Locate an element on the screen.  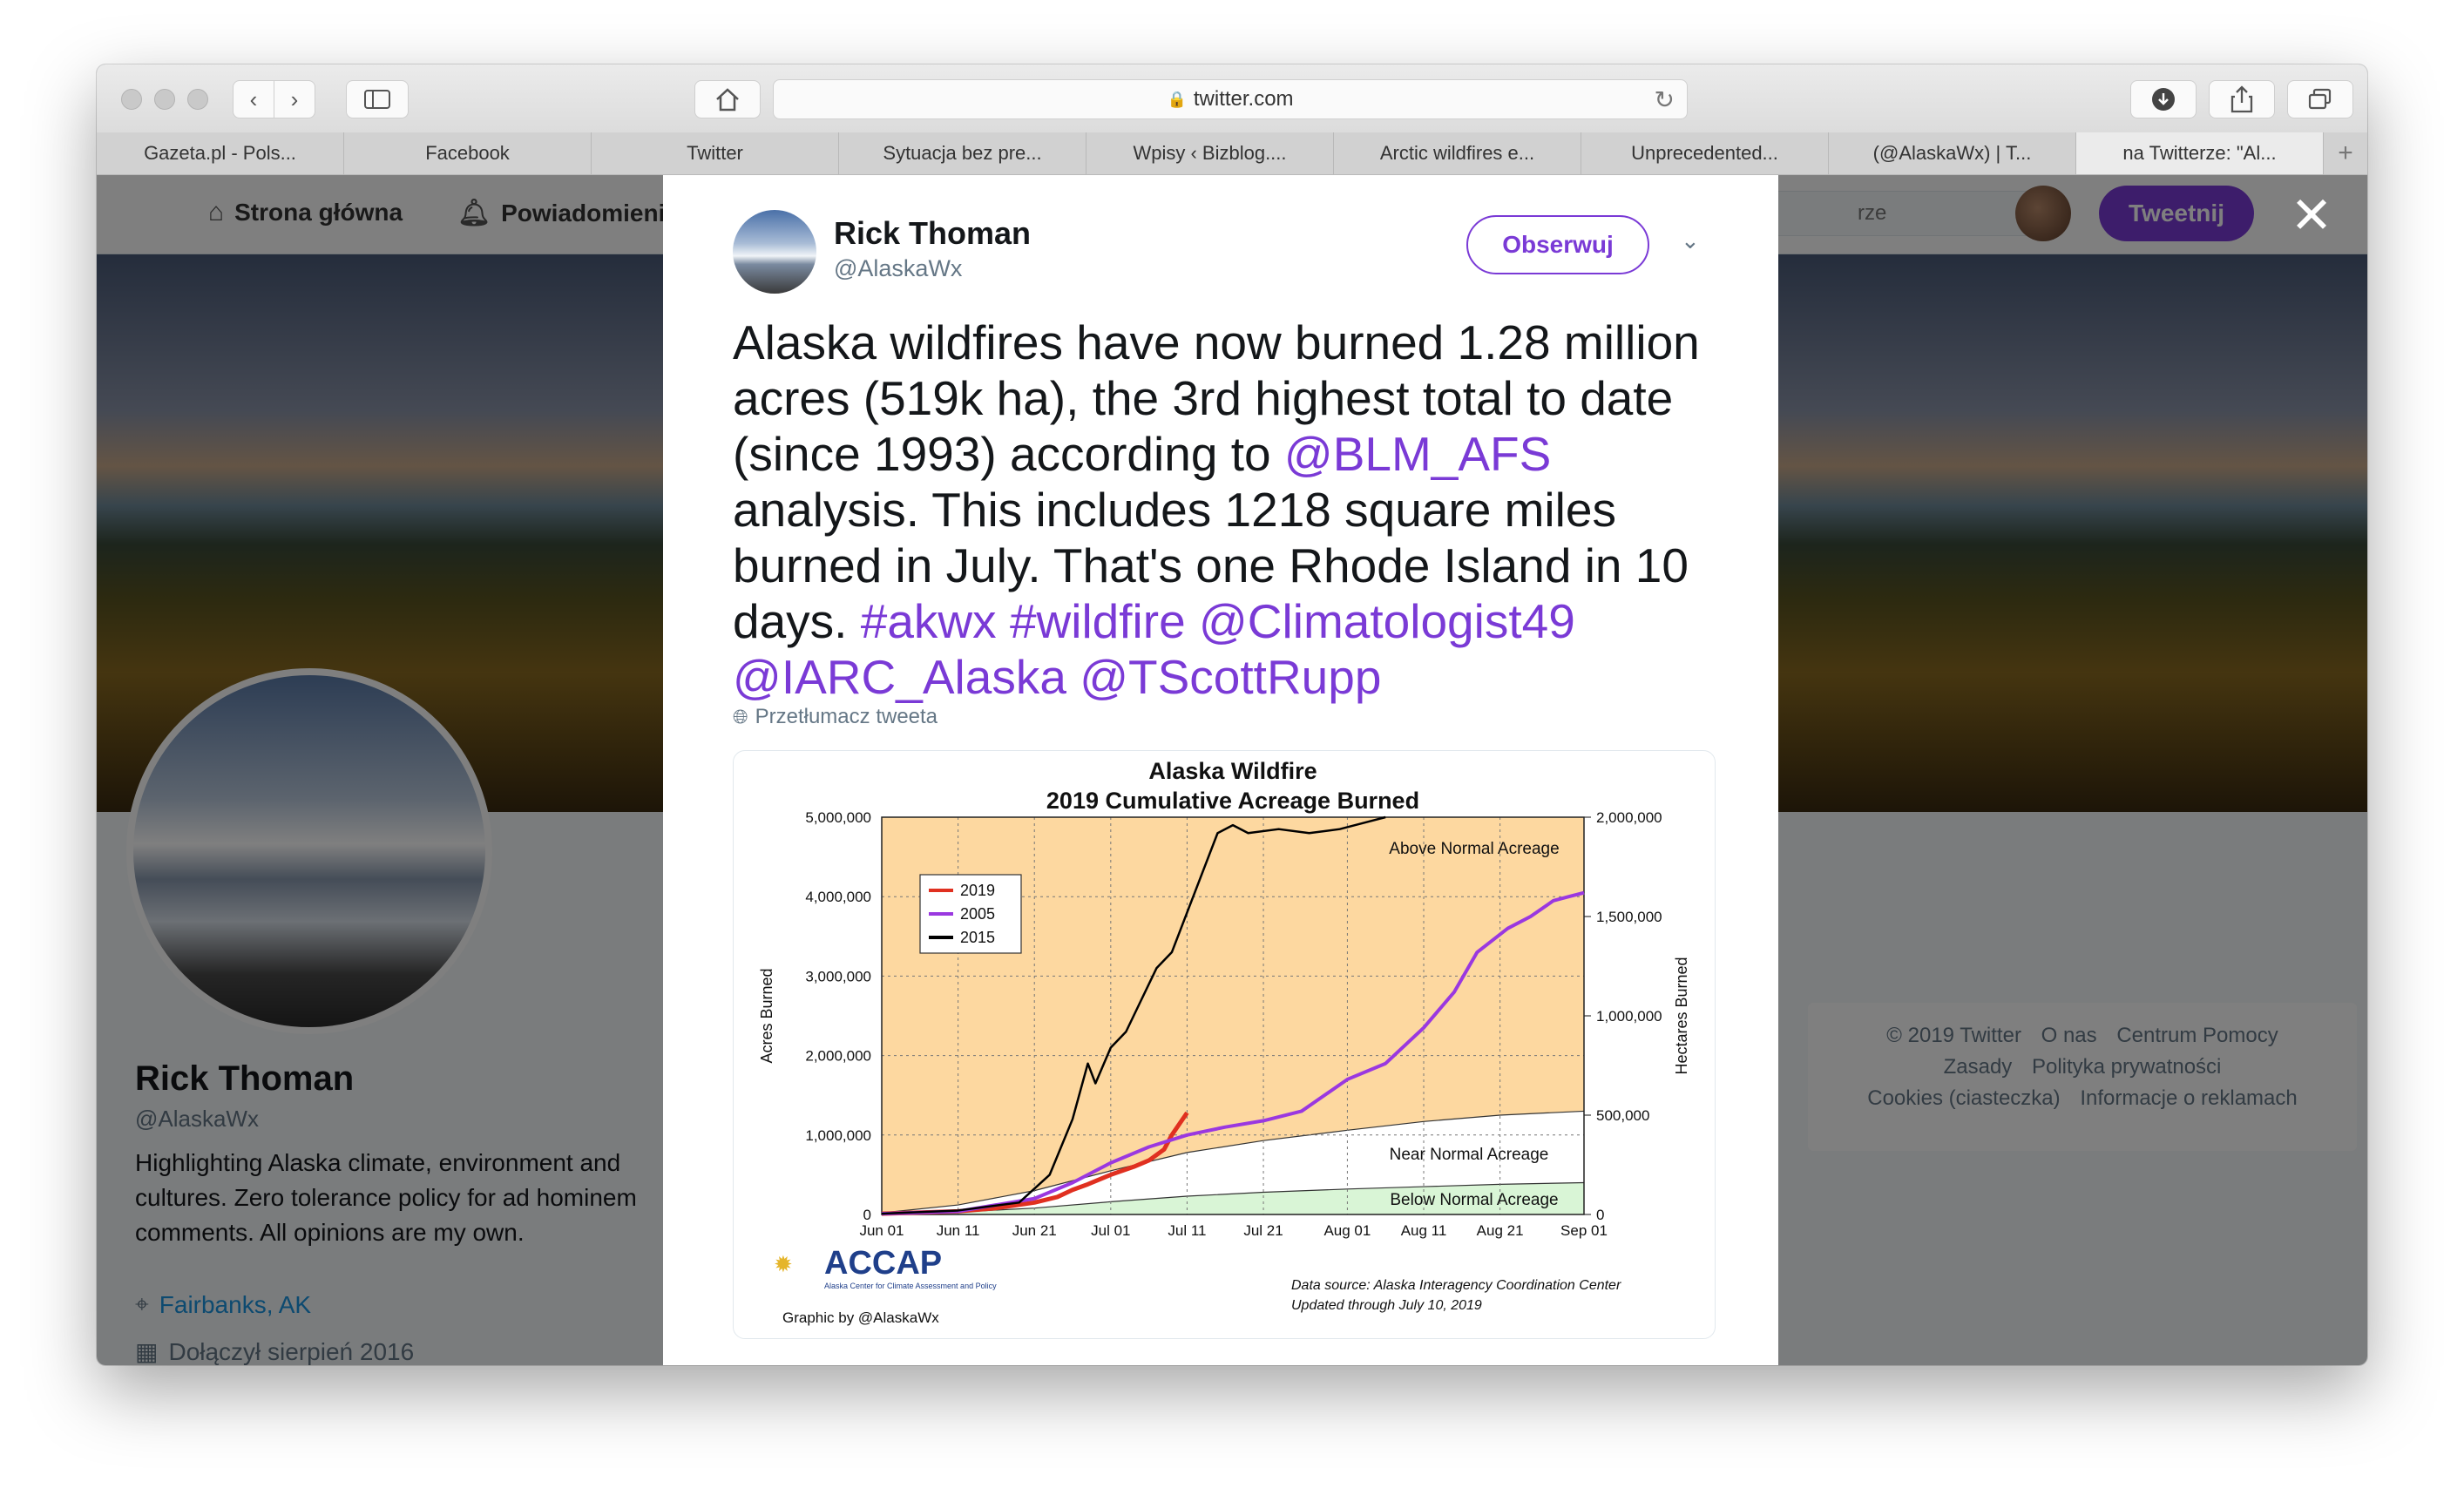
close-icon: ✕ is located at coordinates (2311, 215).